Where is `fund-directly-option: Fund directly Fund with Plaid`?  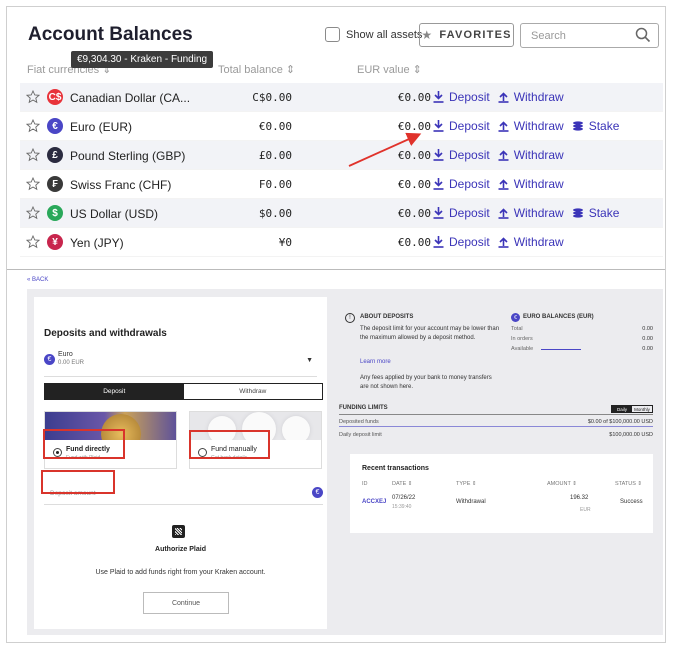
fund-directly-option: Fund directly Fund with Plaid is located at coordinates (110, 440).